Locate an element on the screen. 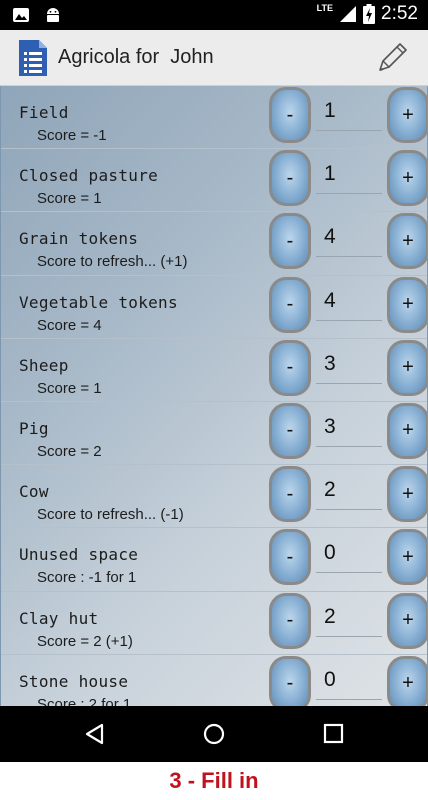  list-item: Stone house Score : 2 for 1 - 0 + is located at coordinates (214, 680).